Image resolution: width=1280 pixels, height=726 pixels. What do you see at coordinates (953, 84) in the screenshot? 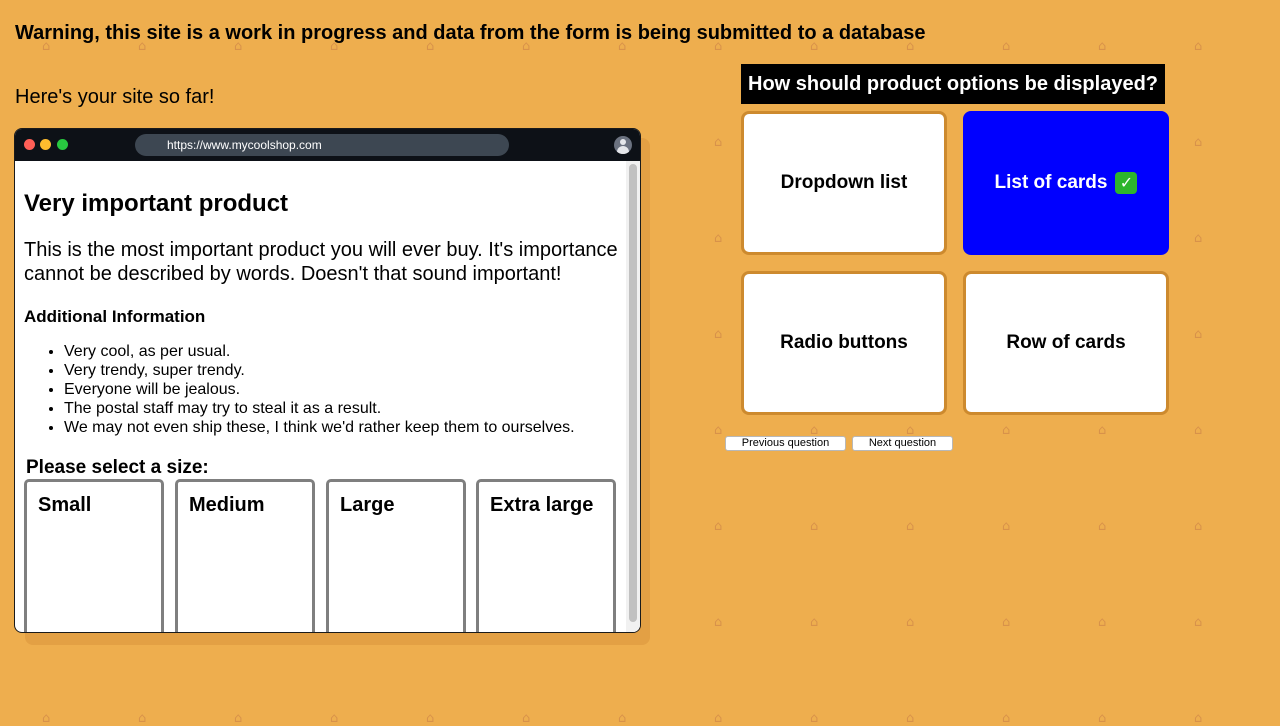
I see `question-heading: How should product options be displayed?` at bounding box center [953, 84].